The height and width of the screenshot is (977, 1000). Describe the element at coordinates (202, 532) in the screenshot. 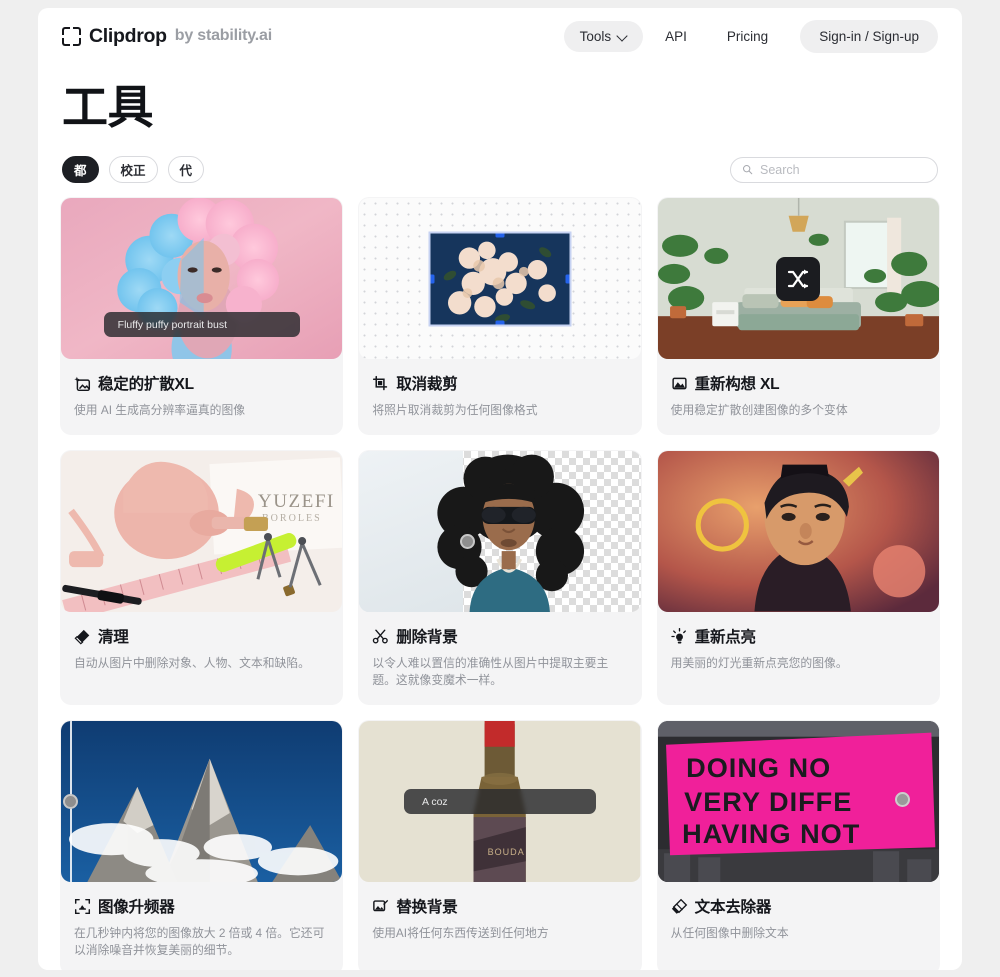

I see `card-thumbnail: YUZEFI BOROLES` at that location.